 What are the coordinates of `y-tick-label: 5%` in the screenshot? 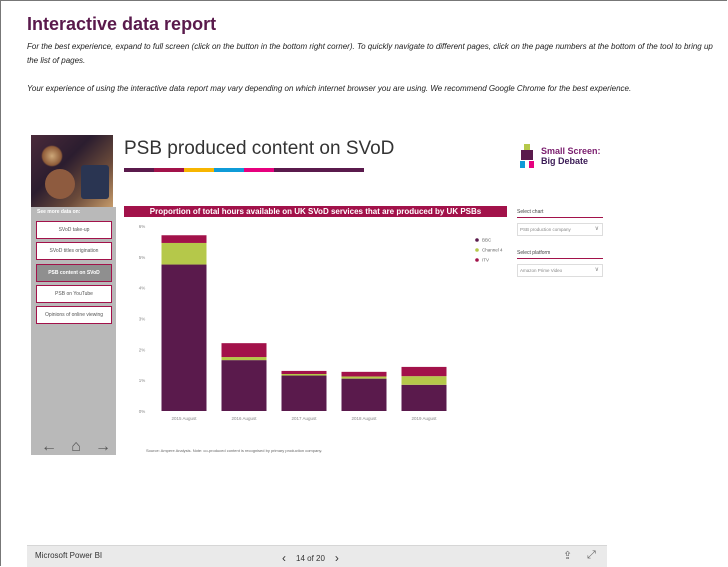 It's located at (142, 257).